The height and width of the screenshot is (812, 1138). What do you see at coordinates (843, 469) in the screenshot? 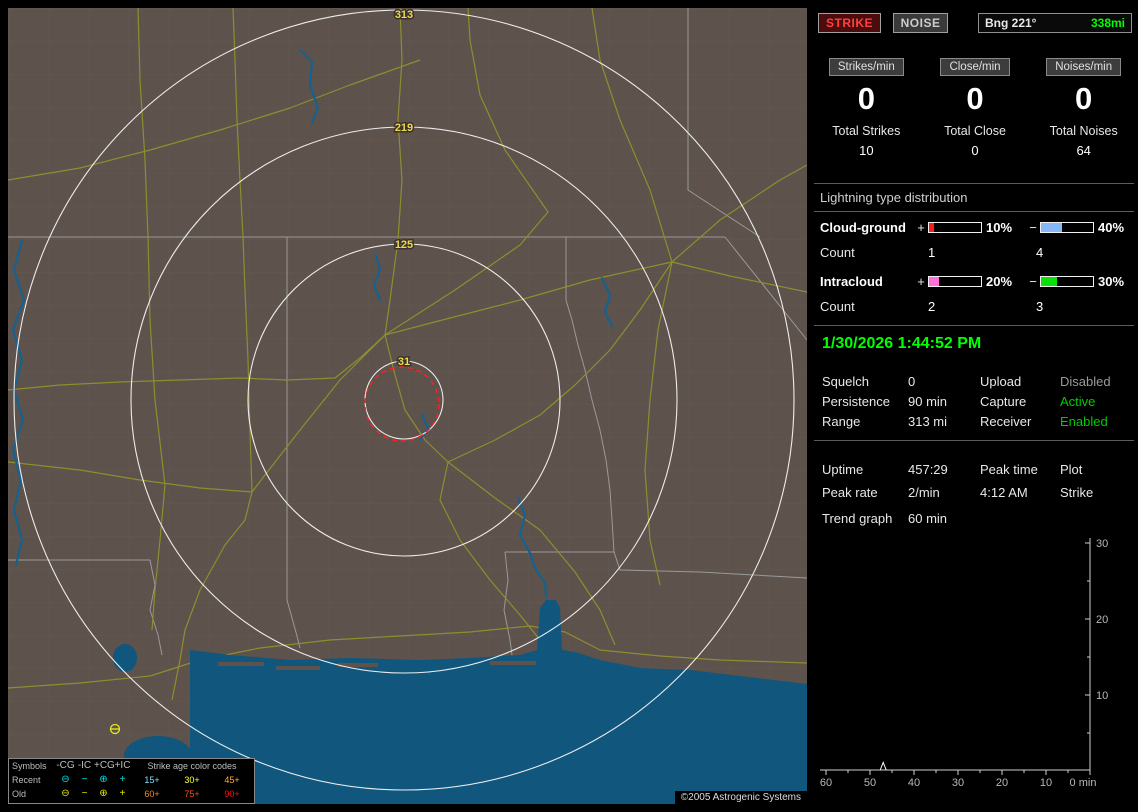
I see `uptime-label: Uptime` at bounding box center [843, 469].